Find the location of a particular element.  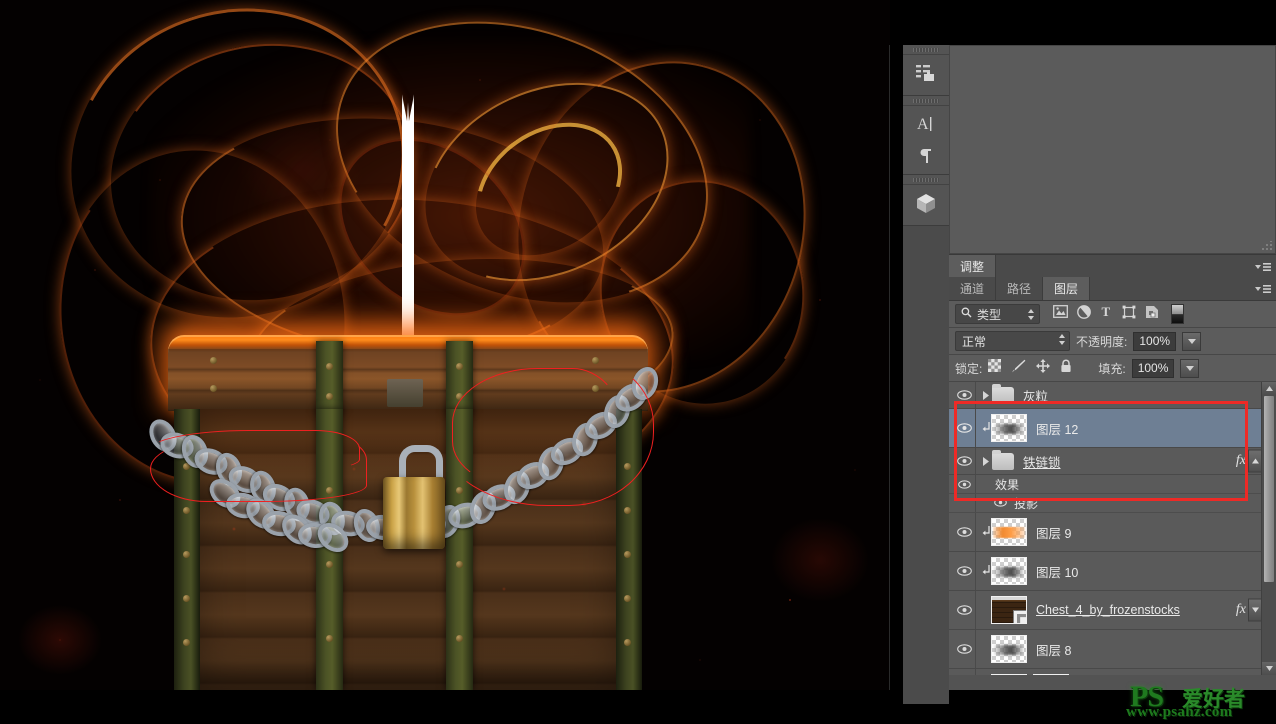

tab-layers: 图层 is located at coordinates (1067, 288).